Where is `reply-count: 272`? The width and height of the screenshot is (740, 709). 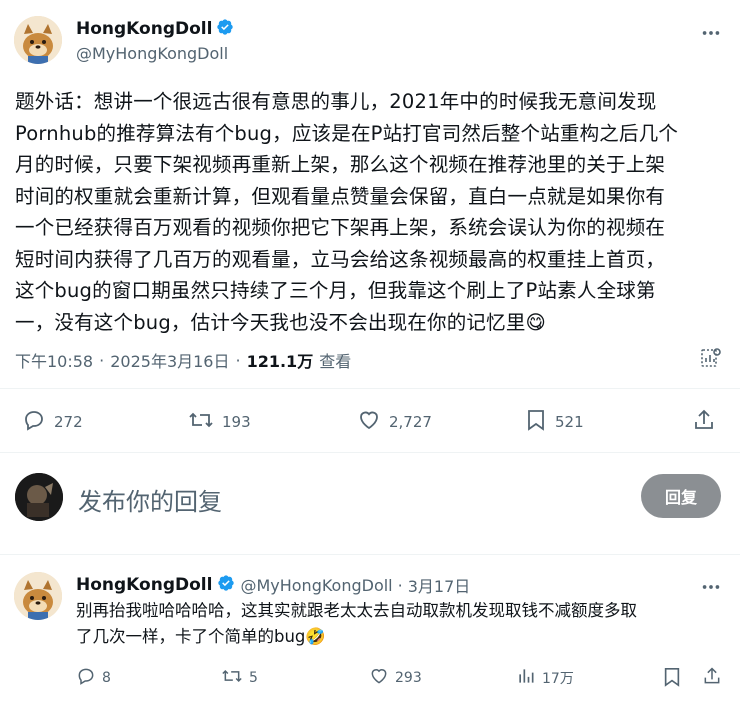 reply-count: 272 is located at coordinates (68, 422).